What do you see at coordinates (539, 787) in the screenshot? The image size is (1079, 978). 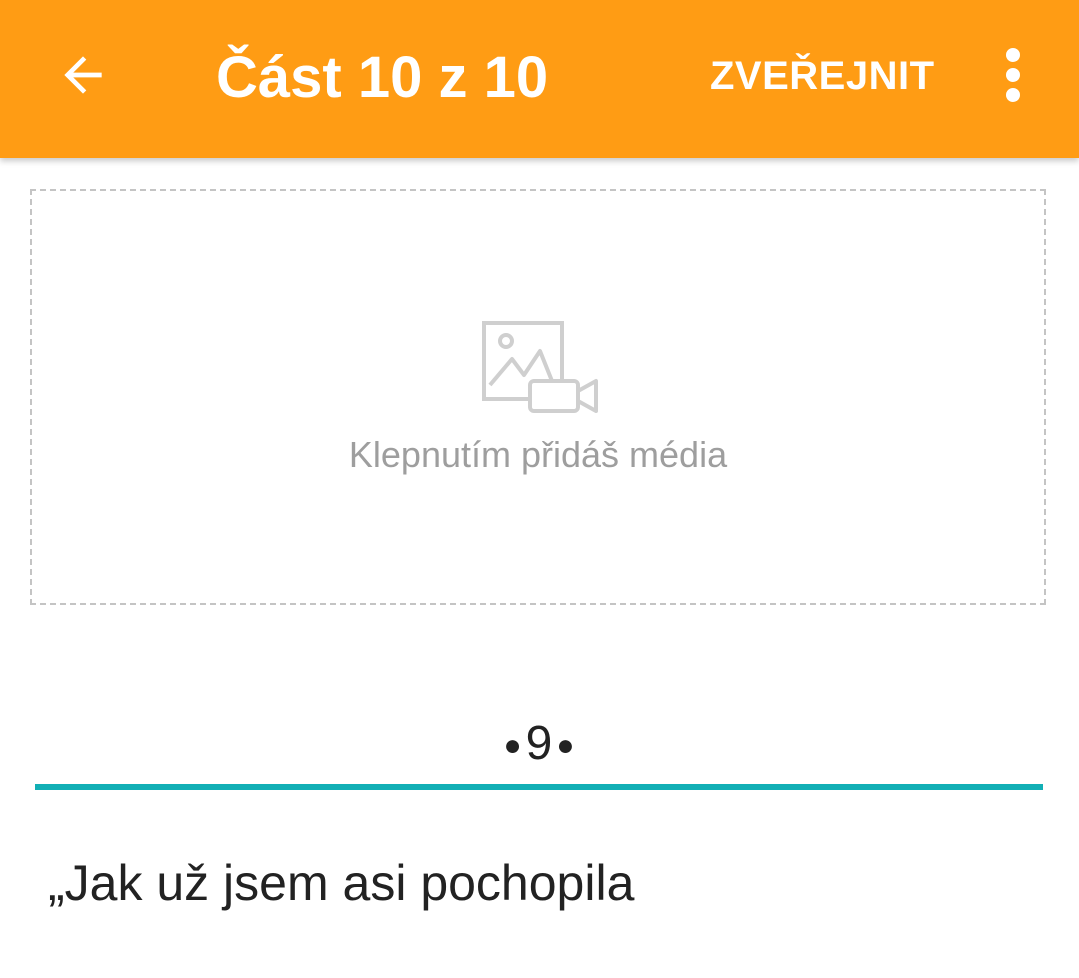 I see `chapter-divider` at bounding box center [539, 787].